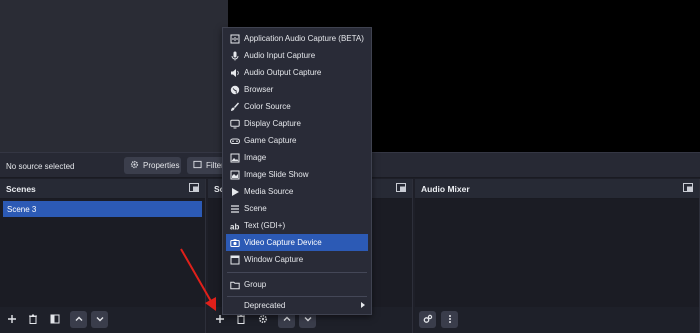  Describe the element at coordinates (283, 72) in the screenshot. I see `menu-item-label: Audio Output Capture` at that location.